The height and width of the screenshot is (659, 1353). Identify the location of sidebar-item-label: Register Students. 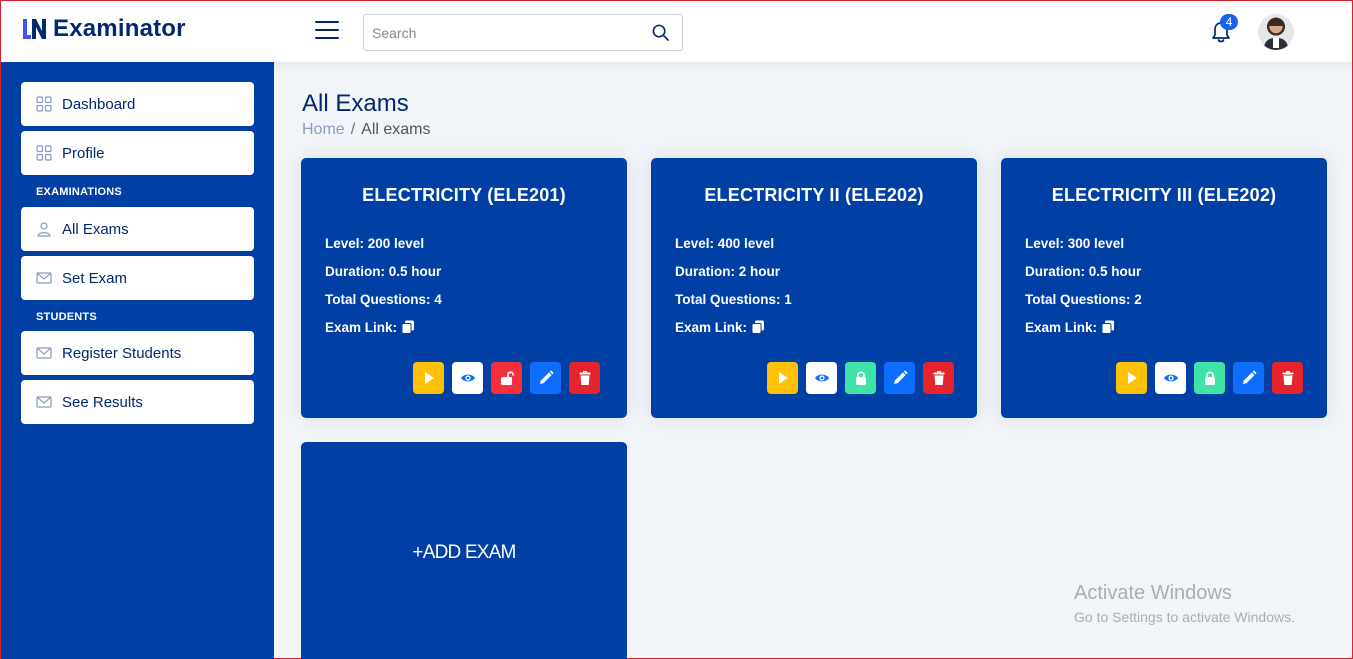
(122, 353).